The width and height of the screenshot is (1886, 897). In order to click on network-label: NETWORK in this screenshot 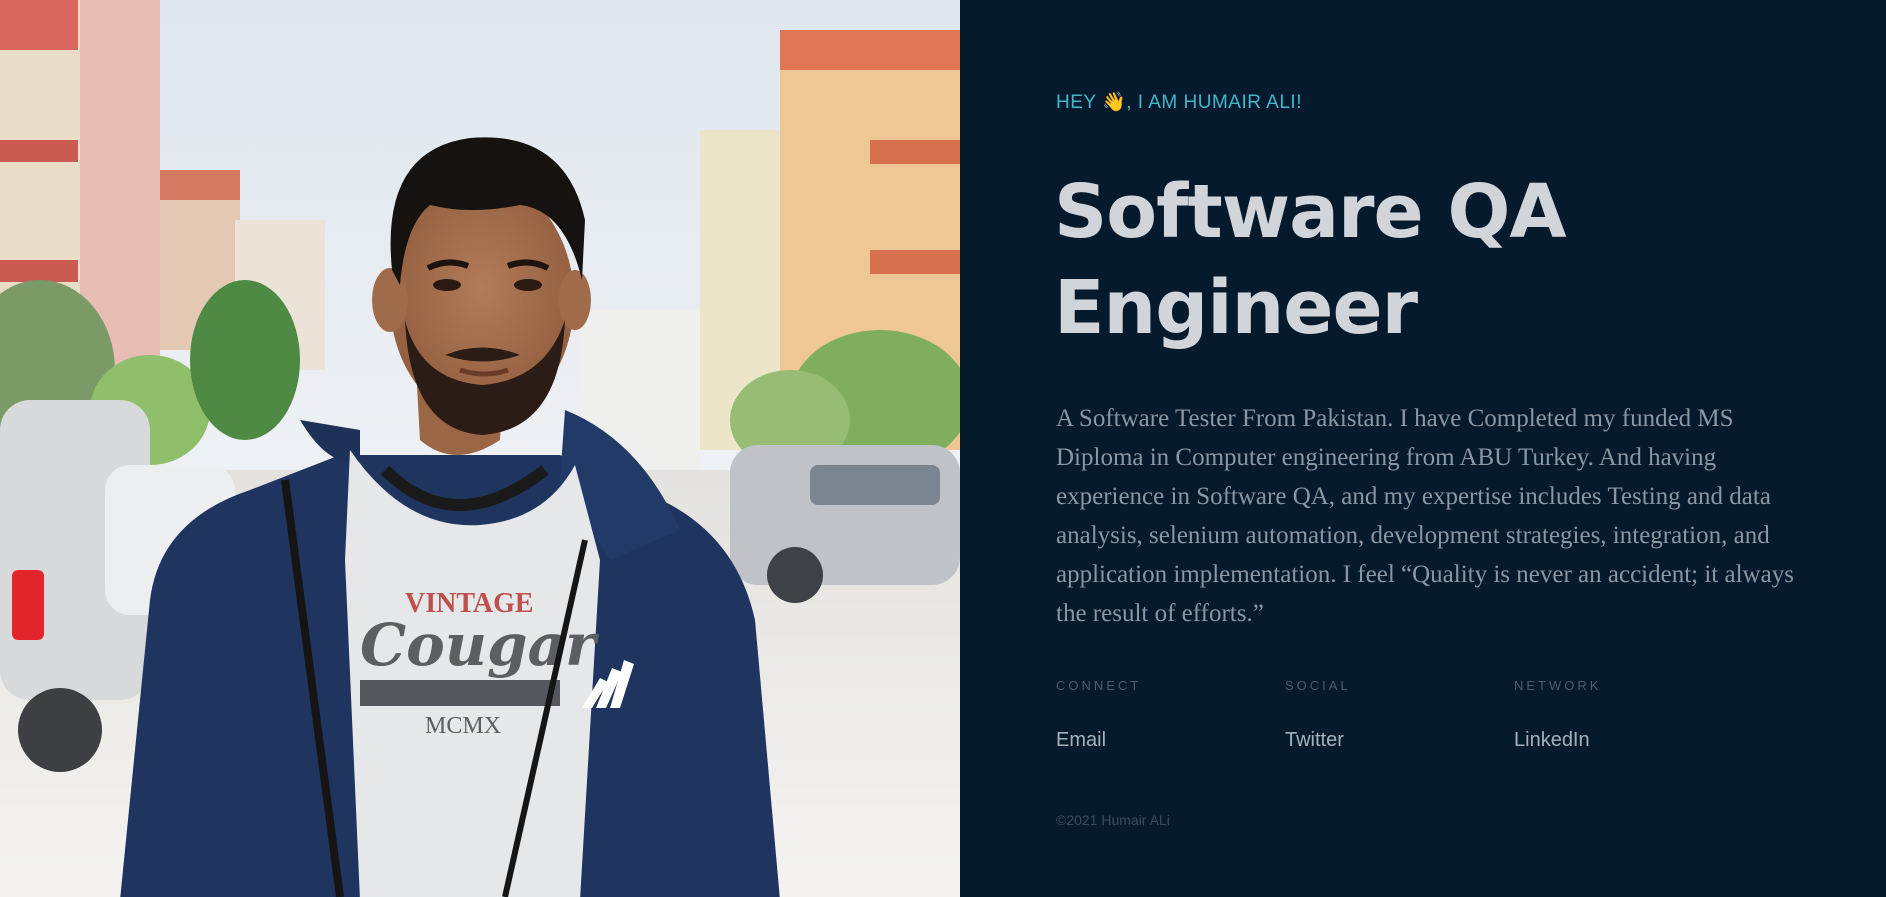, I will do `click(1558, 685)`.